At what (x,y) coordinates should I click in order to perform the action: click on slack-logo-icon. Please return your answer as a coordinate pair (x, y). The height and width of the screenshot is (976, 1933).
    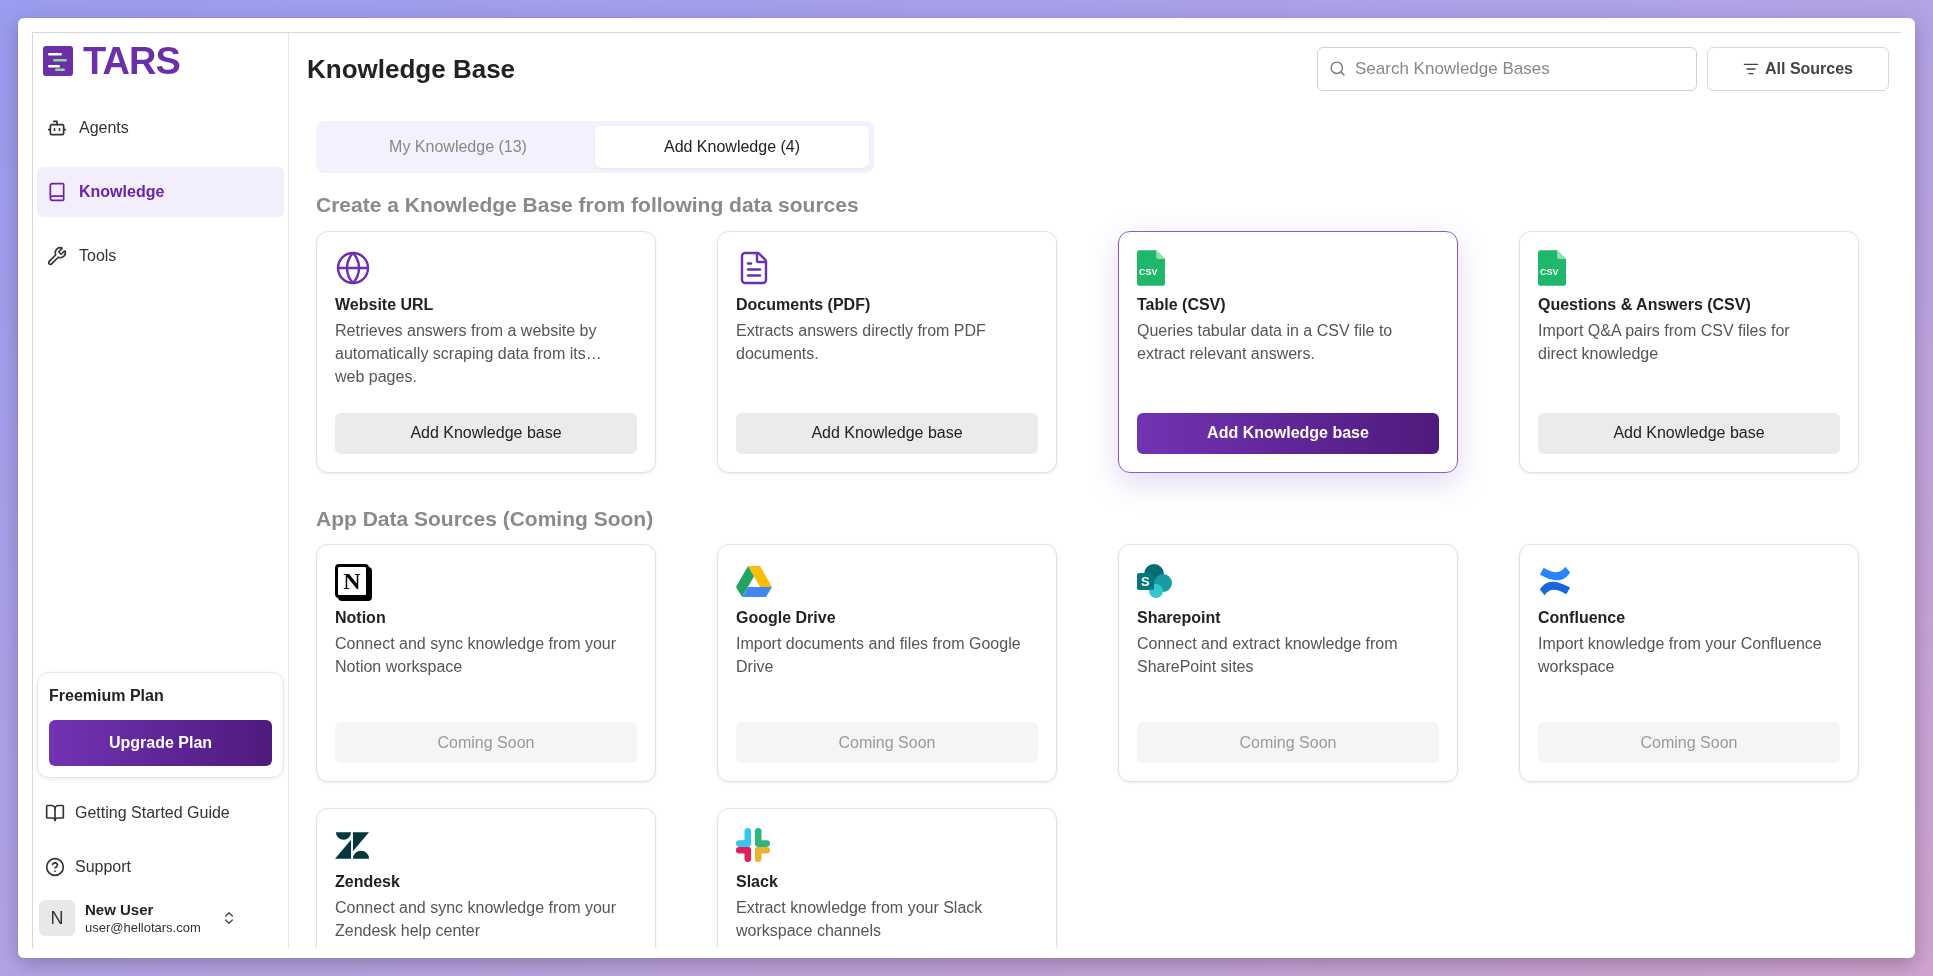
    Looking at the image, I should click on (753, 845).